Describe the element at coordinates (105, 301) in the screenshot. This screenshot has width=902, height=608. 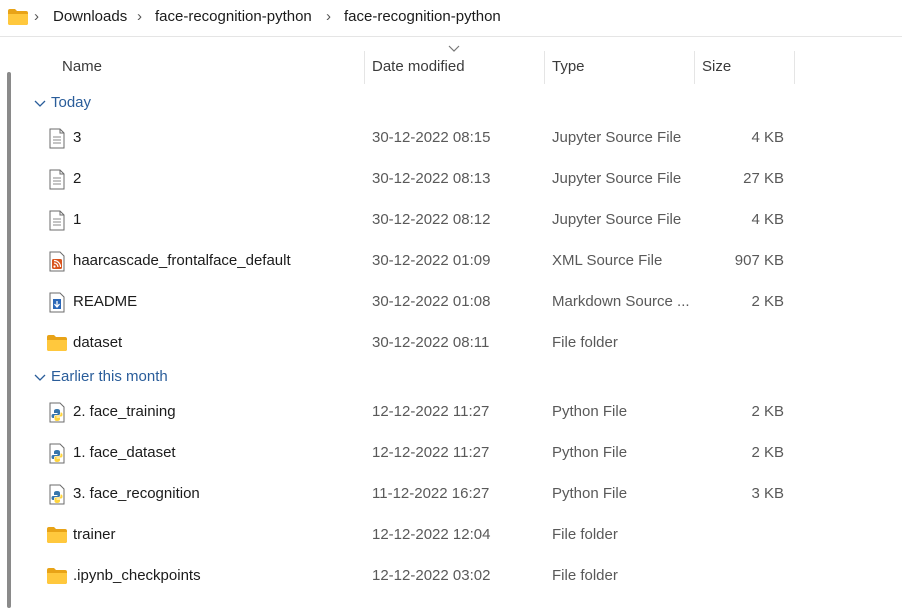
I see `file-name: README` at that location.